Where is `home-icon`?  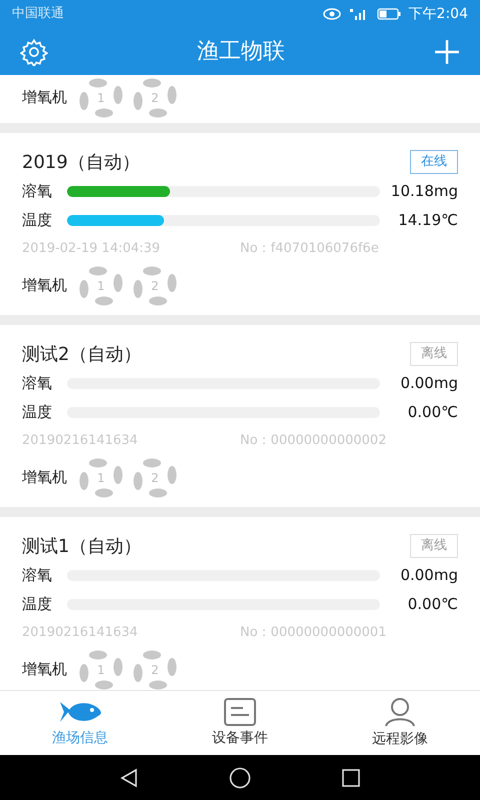
home-icon is located at coordinates (240, 777).